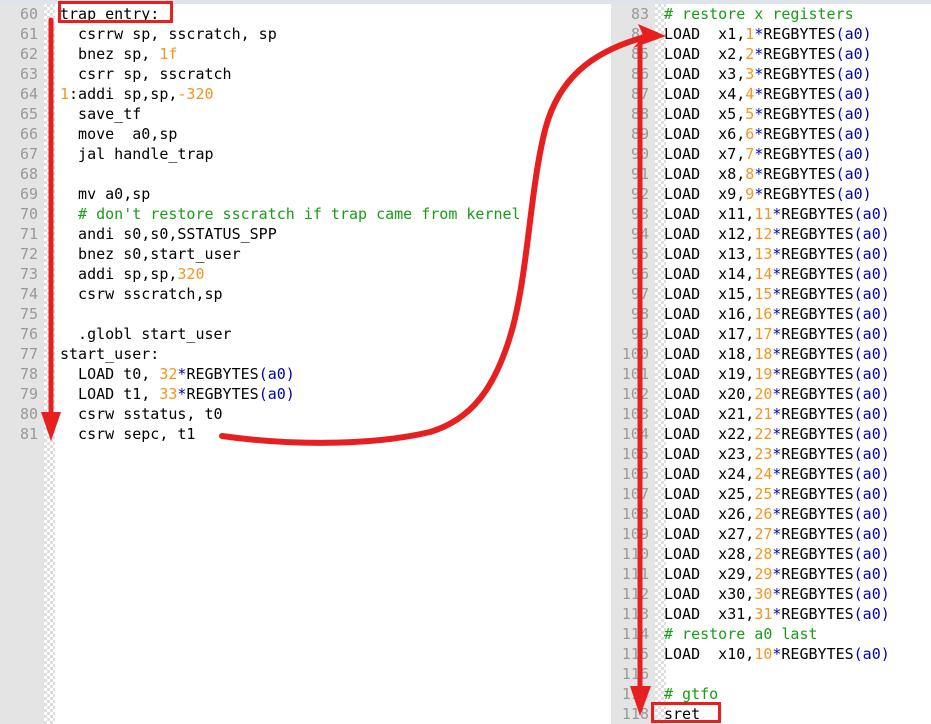  Describe the element at coordinates (777, 374) in the screenshot. I see `code-text: LOAD x19,19*REGBYTES(a0)` at that location.